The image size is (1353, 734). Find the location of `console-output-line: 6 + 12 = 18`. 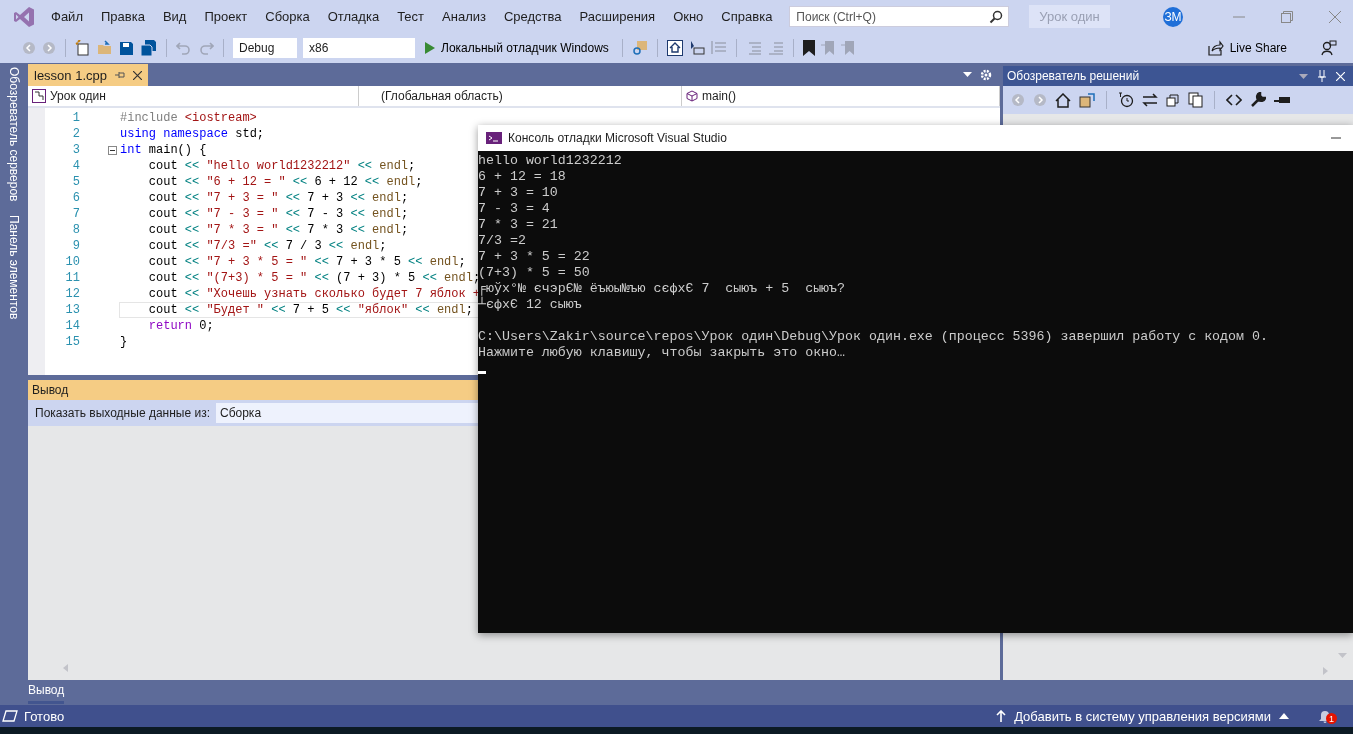

console-output-line: 6 + 12 = 18 is located at coordinates (522, 177).